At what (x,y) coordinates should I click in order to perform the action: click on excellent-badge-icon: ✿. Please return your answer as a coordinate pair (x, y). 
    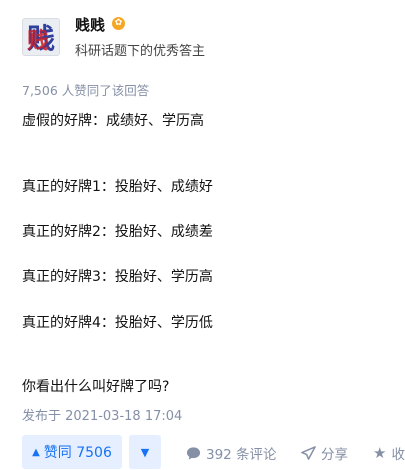
    Looking at the image, I should click on (118, 23).